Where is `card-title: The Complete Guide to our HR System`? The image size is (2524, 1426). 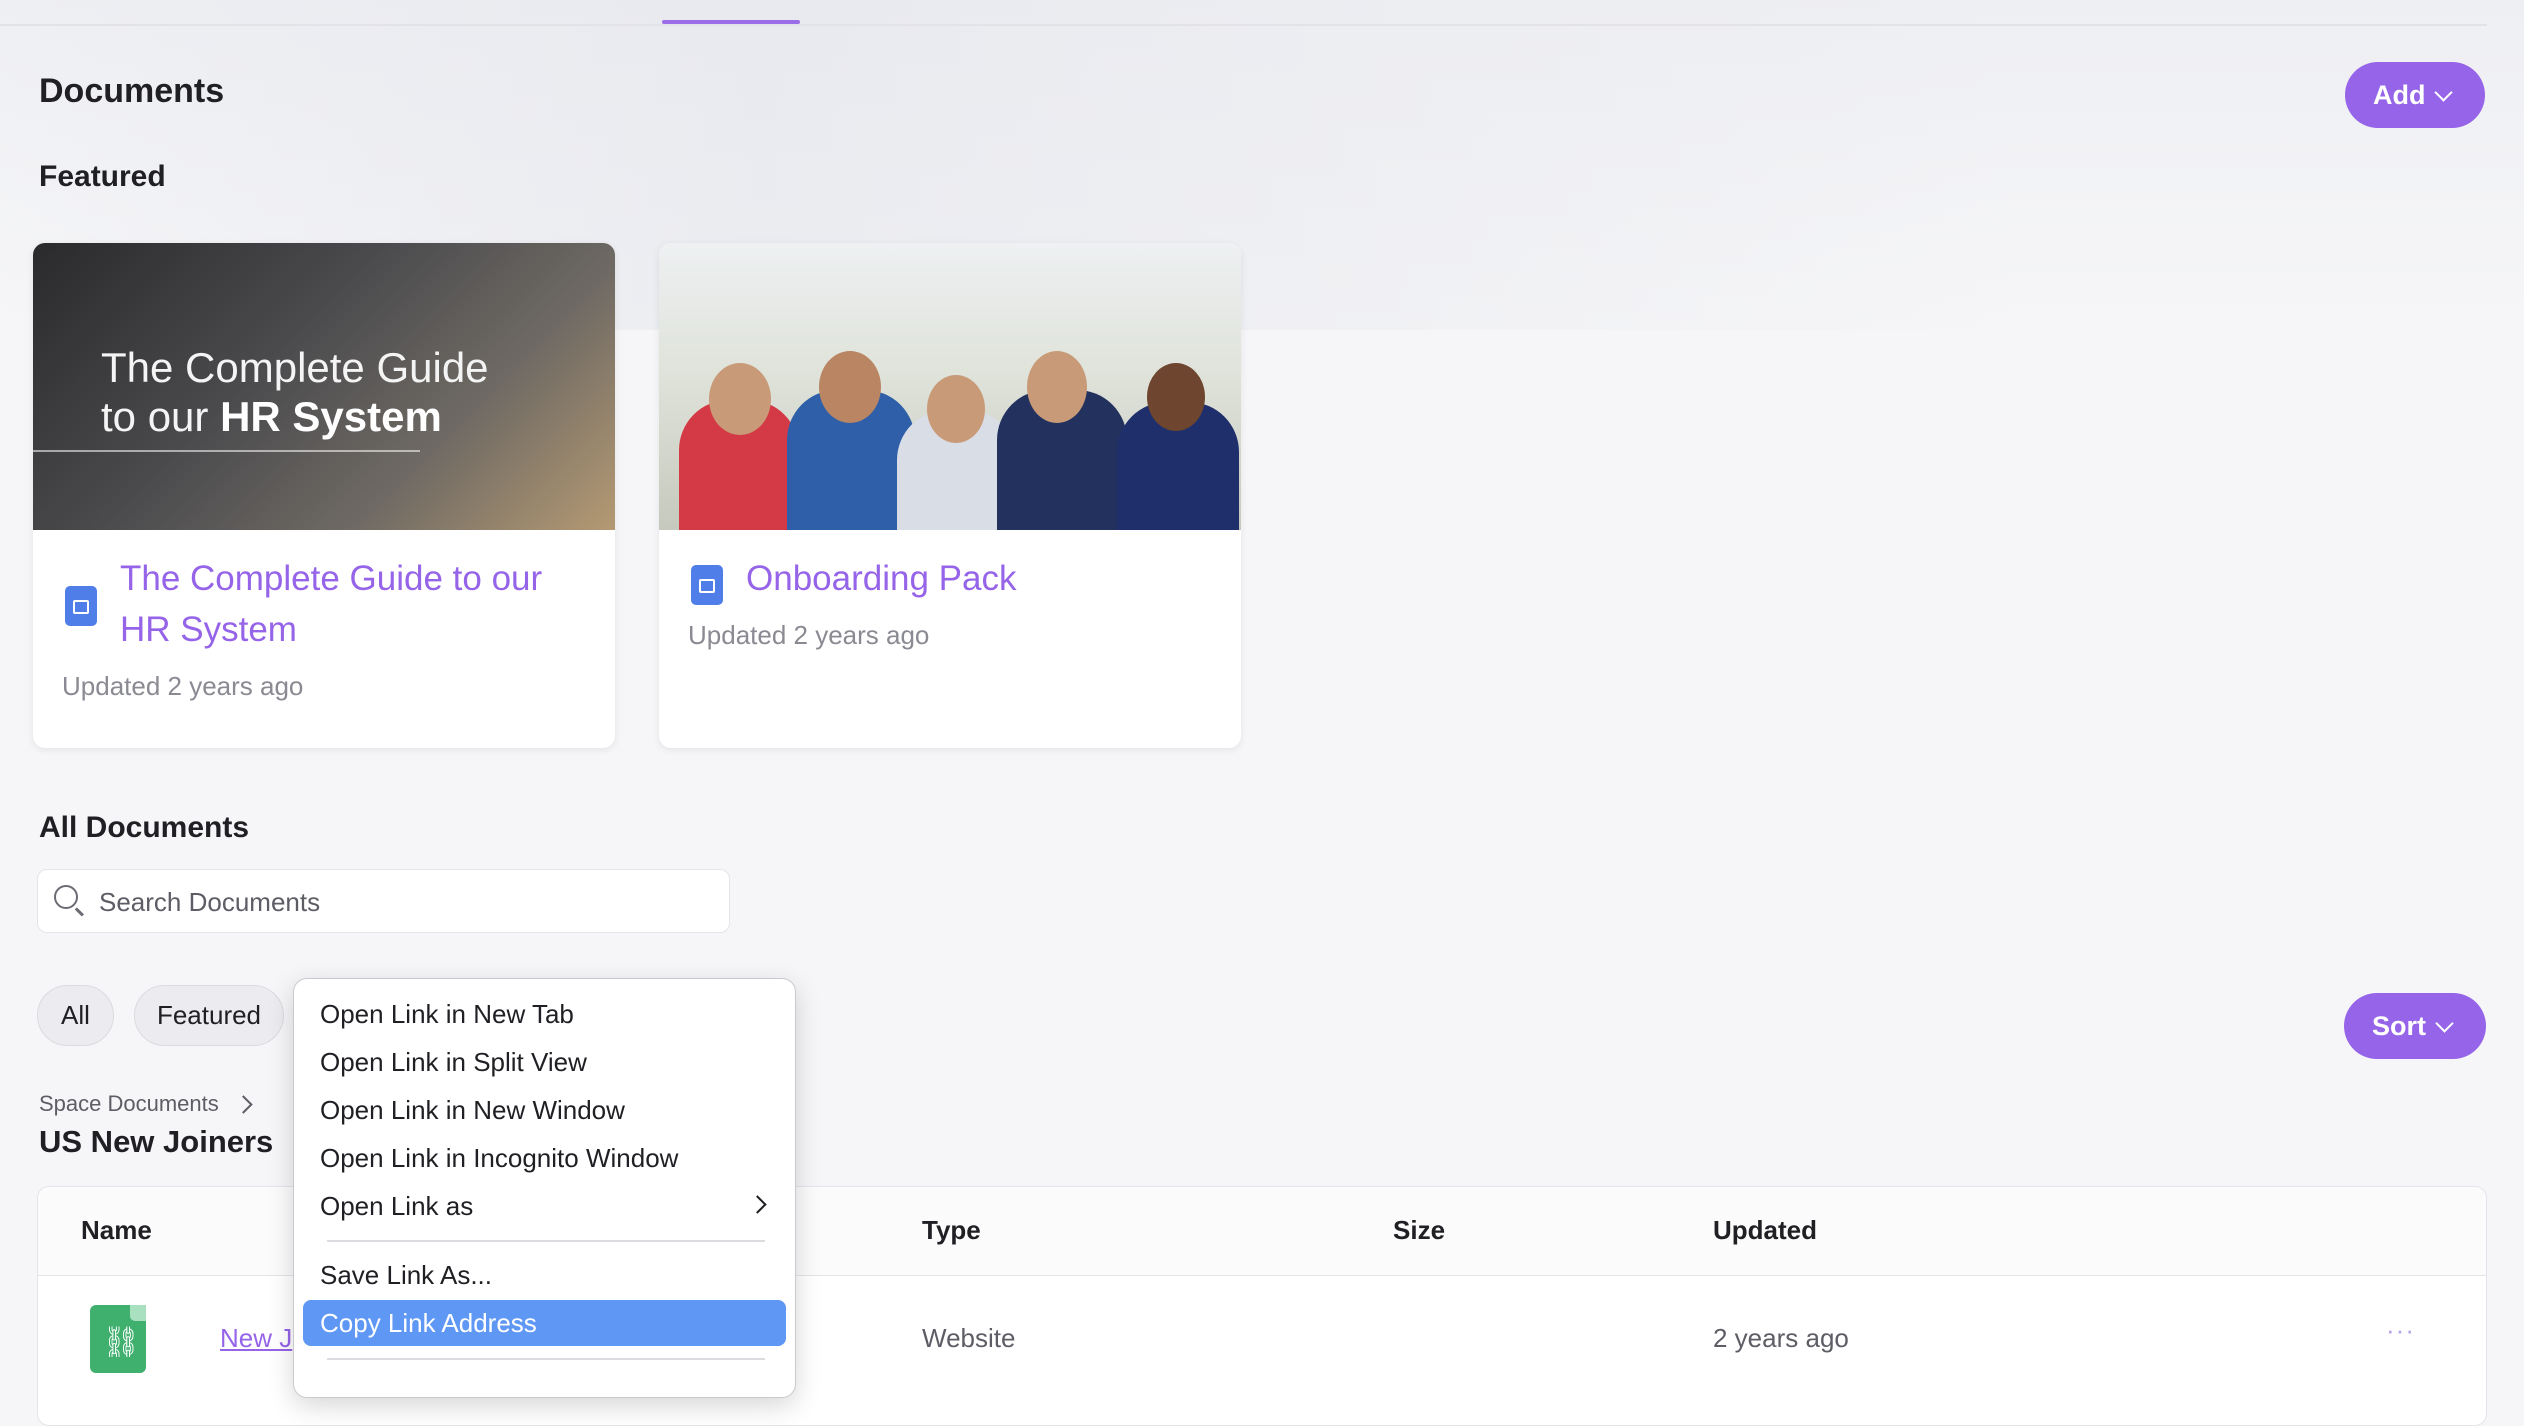 card-title: The Complete Guide to our HR System is located at coordinates (331, 604).